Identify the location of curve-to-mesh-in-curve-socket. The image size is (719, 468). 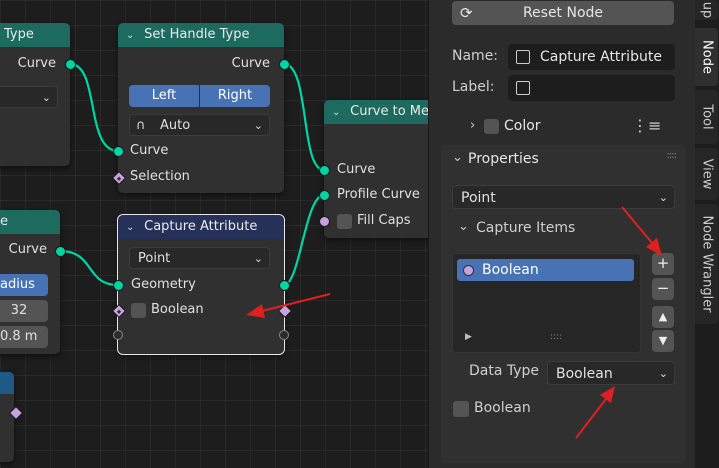
(324, 170).